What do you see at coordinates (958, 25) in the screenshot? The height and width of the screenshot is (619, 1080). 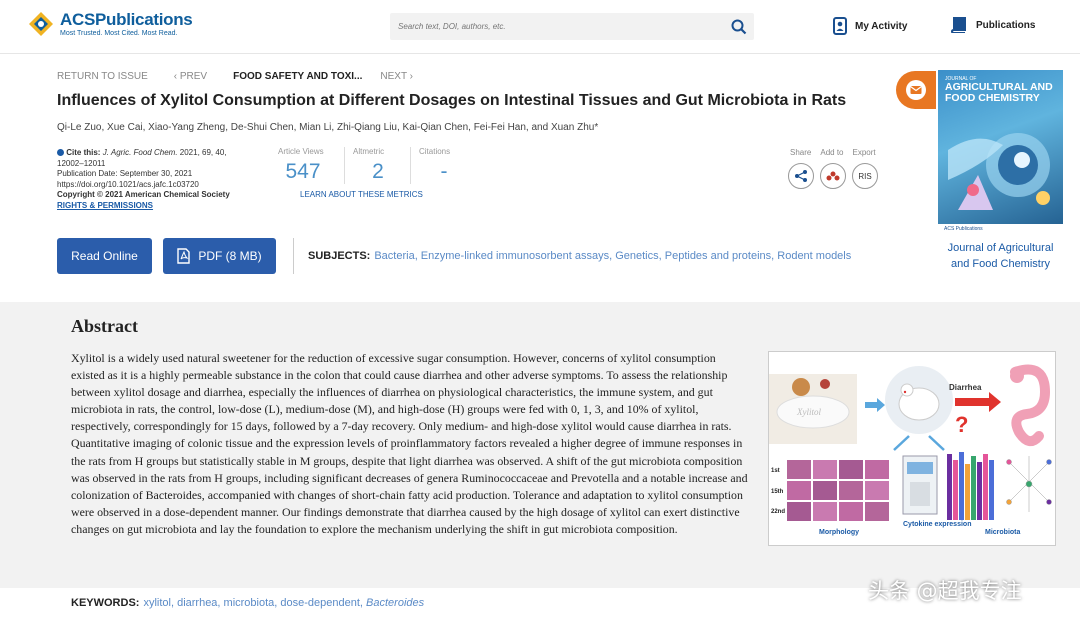 I see `book-icon` at bounding box center [958, 25].